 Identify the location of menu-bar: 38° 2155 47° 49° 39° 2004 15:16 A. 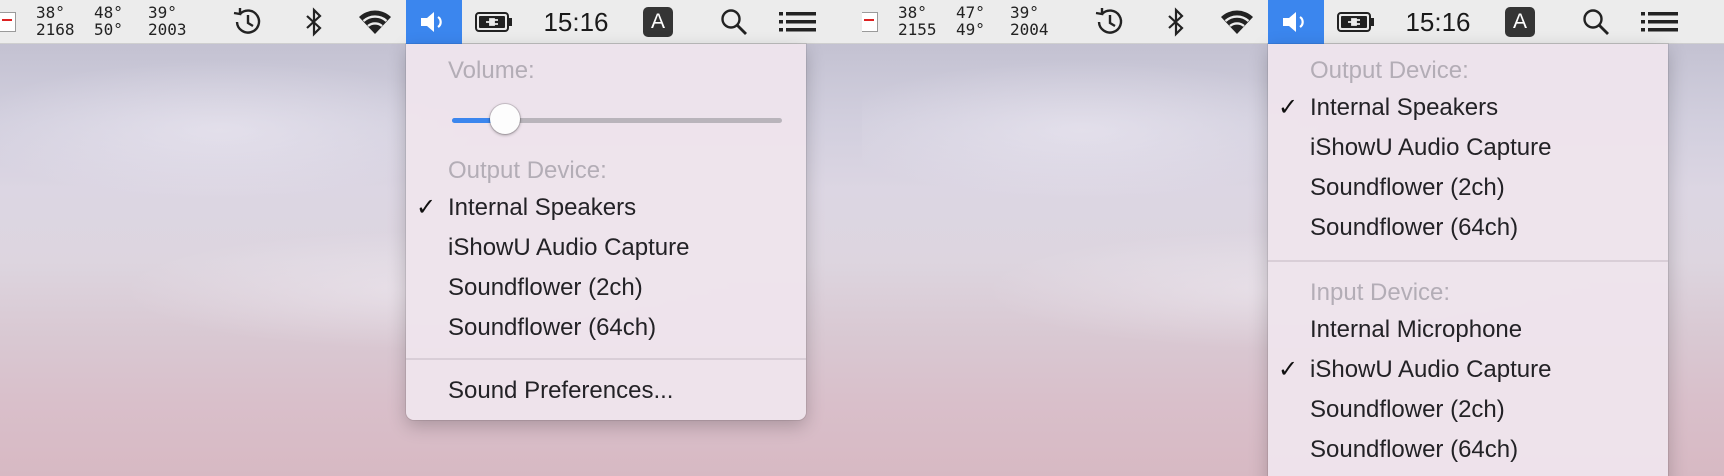
(1293, 22).